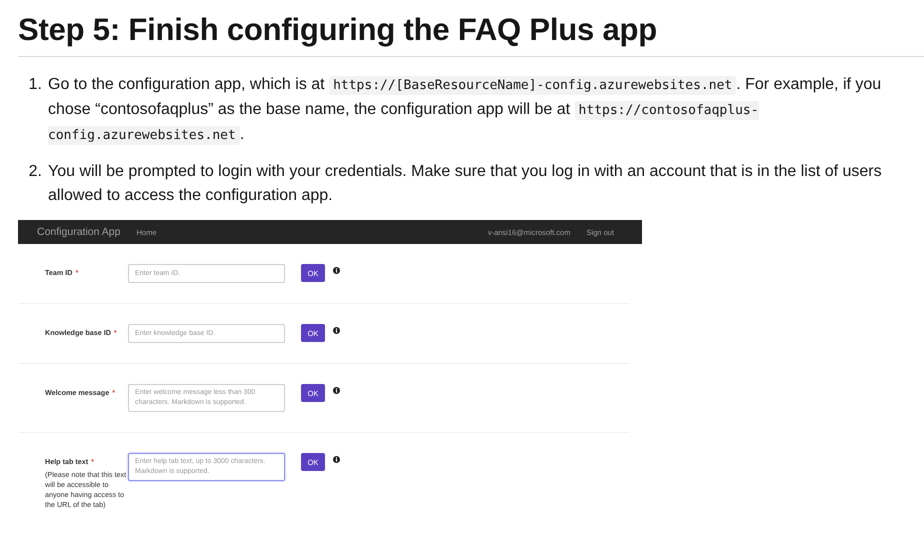 Image resolution: width=924 pixels, height=552 pixels. I want to click on step-number: 2., so click(35, 172).